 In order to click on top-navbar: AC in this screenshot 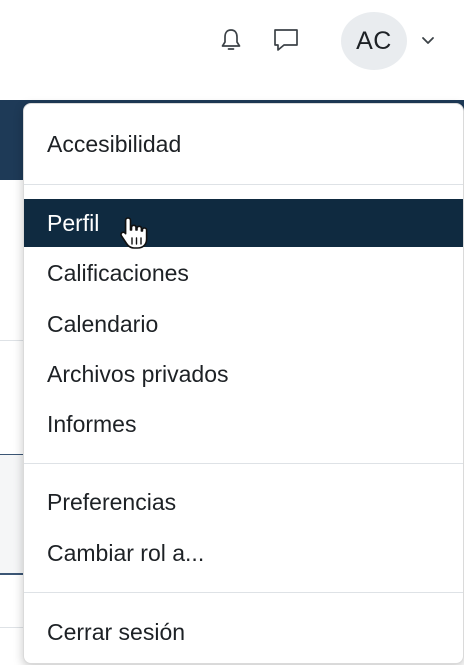, I will do `click(232, 45)`.